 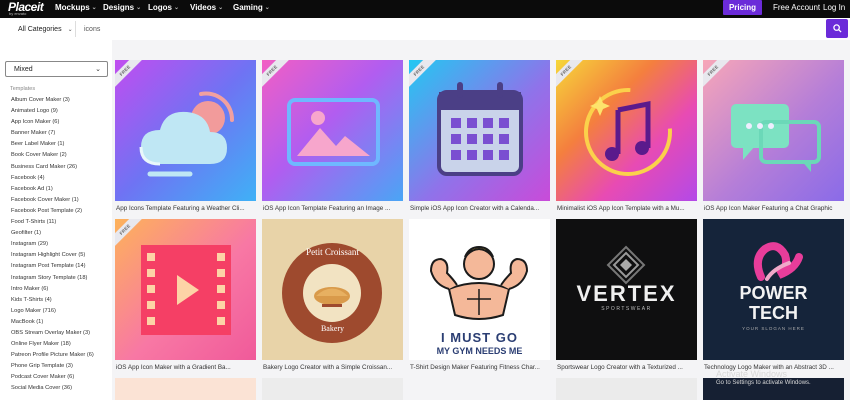 What do you see at coordinates (61, 233) in the screenshot?
I see `template-filter-item: Geofilter (1)` at bounding box center [61, 233].